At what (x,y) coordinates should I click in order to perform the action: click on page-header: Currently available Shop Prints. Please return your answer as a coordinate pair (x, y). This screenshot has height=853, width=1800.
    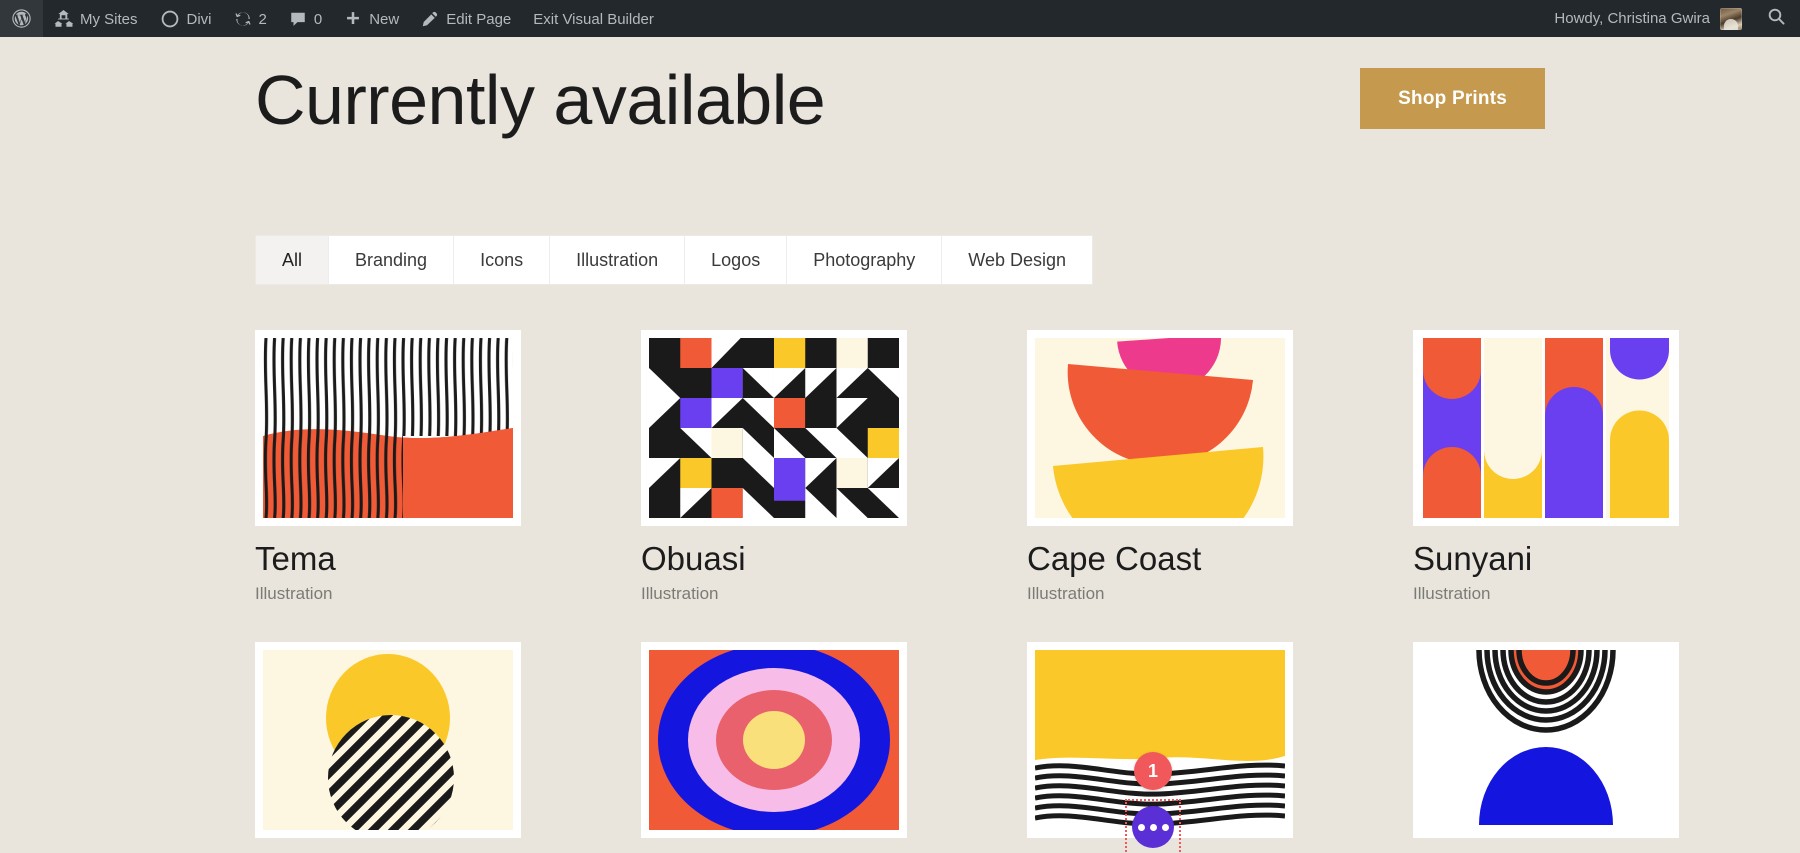
    Looking at the image, I should click on (900, 110).